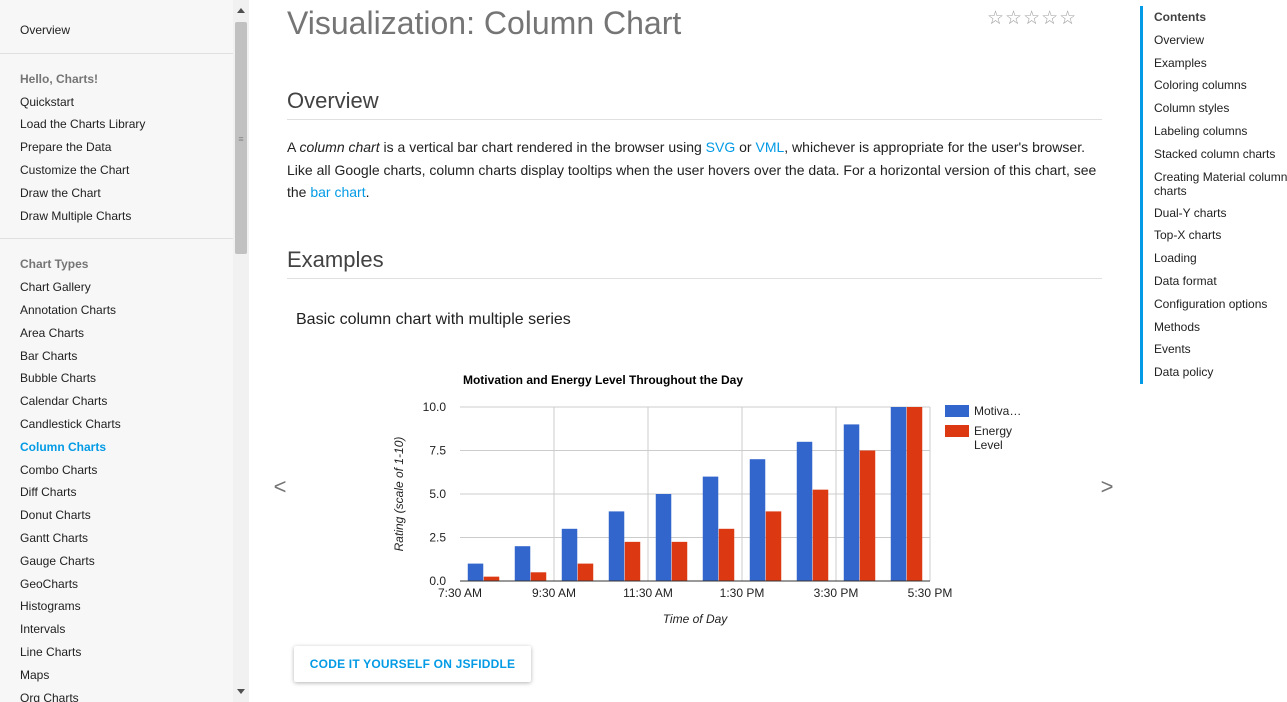  Describe the element at coordinates (337, 192) in the screenshot. I see `bar-chart-link: bar chart` at that location.